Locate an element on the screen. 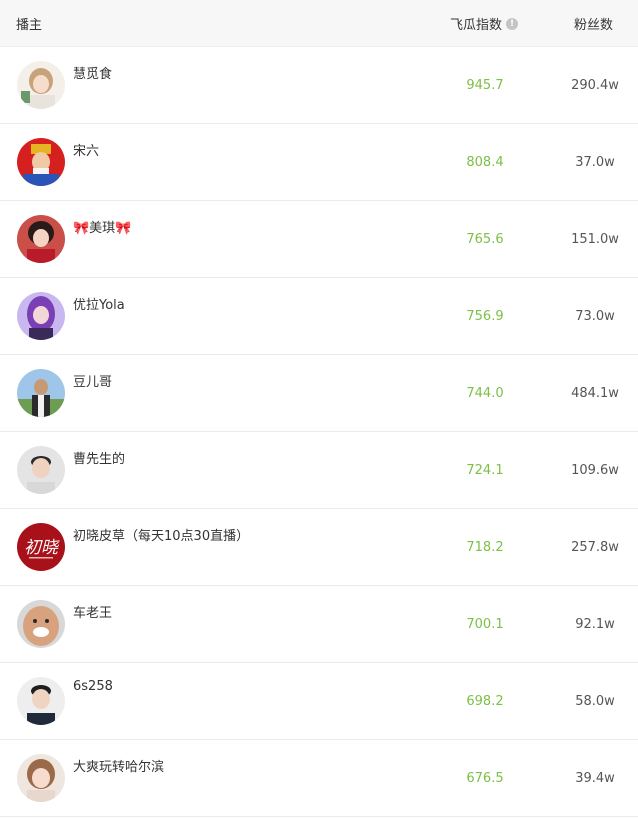 This screenshot has width=638, height=819. table-row: 🎀美琪🎀 765.6 151.0w is located at coordinates (319, 239).